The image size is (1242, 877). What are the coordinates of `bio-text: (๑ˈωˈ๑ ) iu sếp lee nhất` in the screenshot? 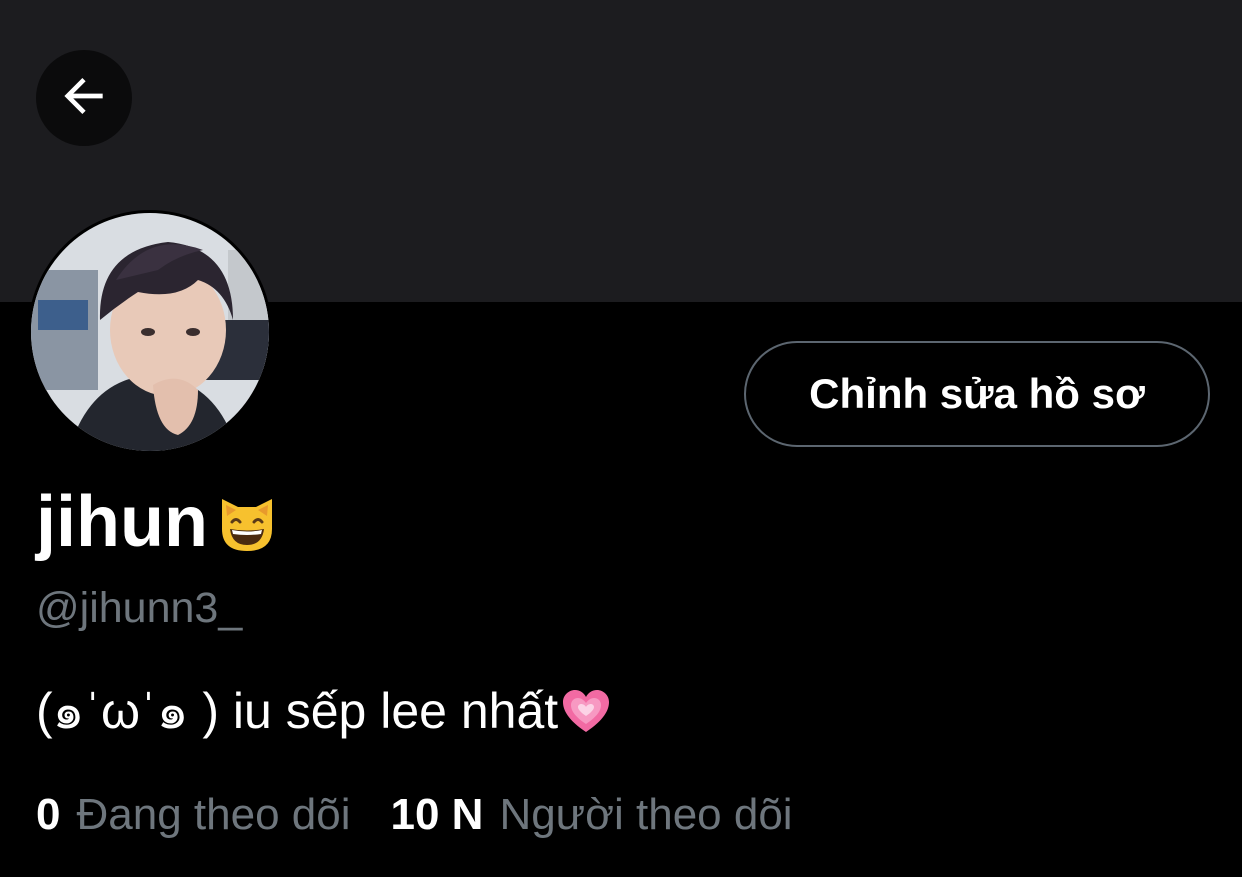 It's located at (297, 711).